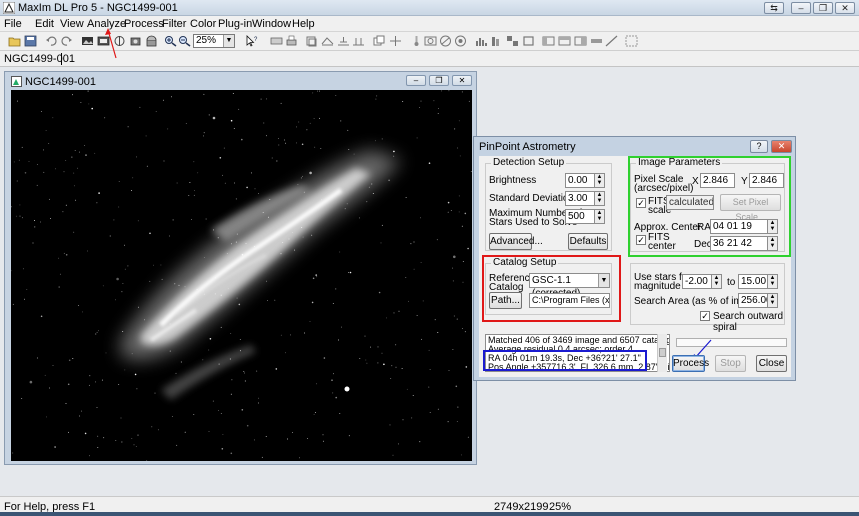  What do you see at coordinates (39, 59) in the screenshot?
I see `doc-tab-ngc1499: NGC1499-001` at bounding box center [39, 59].